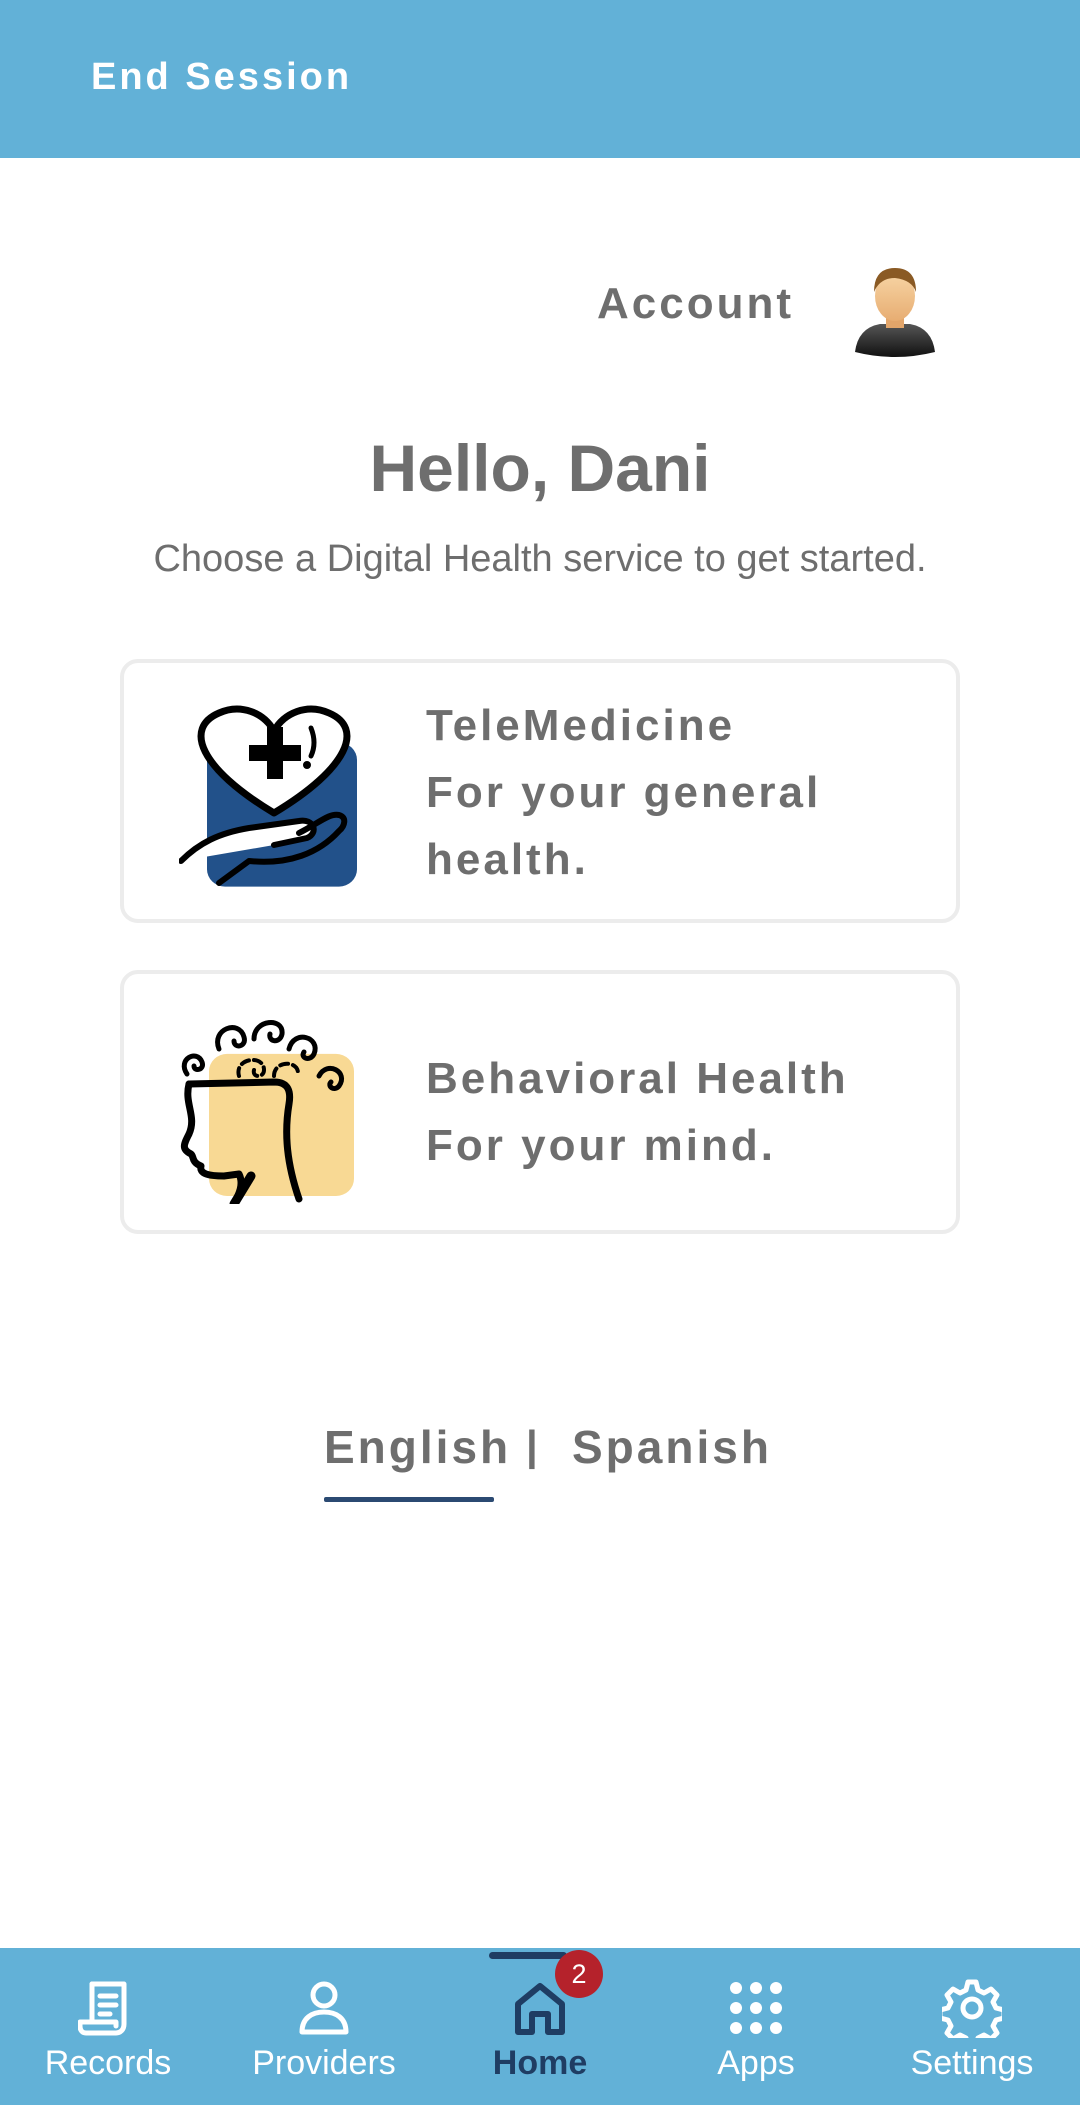  What do you see at coordinates (324, 2063) in the screenshot?
I see `nav-providers-label: Providers` at bounding box center [324, 2063].